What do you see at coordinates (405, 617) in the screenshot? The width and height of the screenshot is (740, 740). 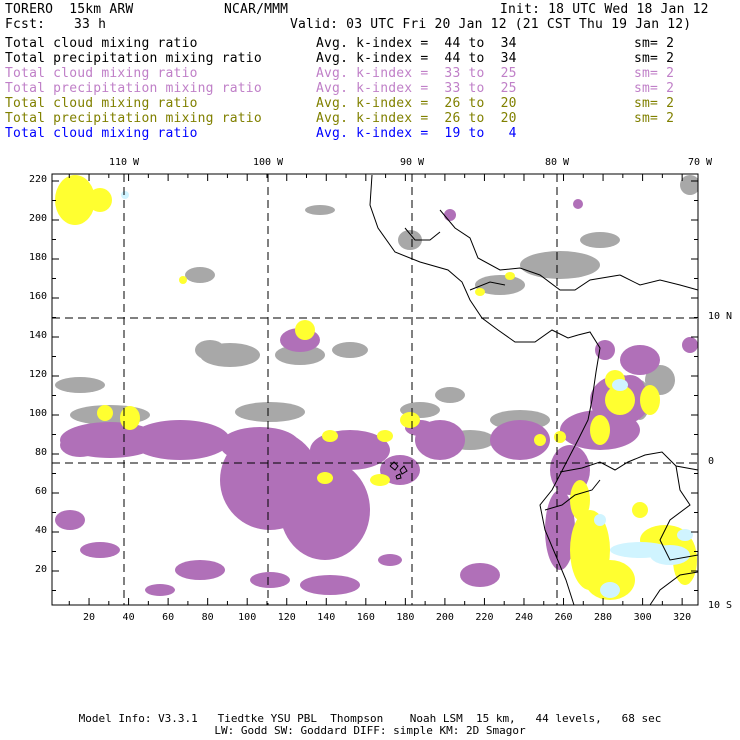 I see `x-tick-label: 180` at bounding box center [405, 617].